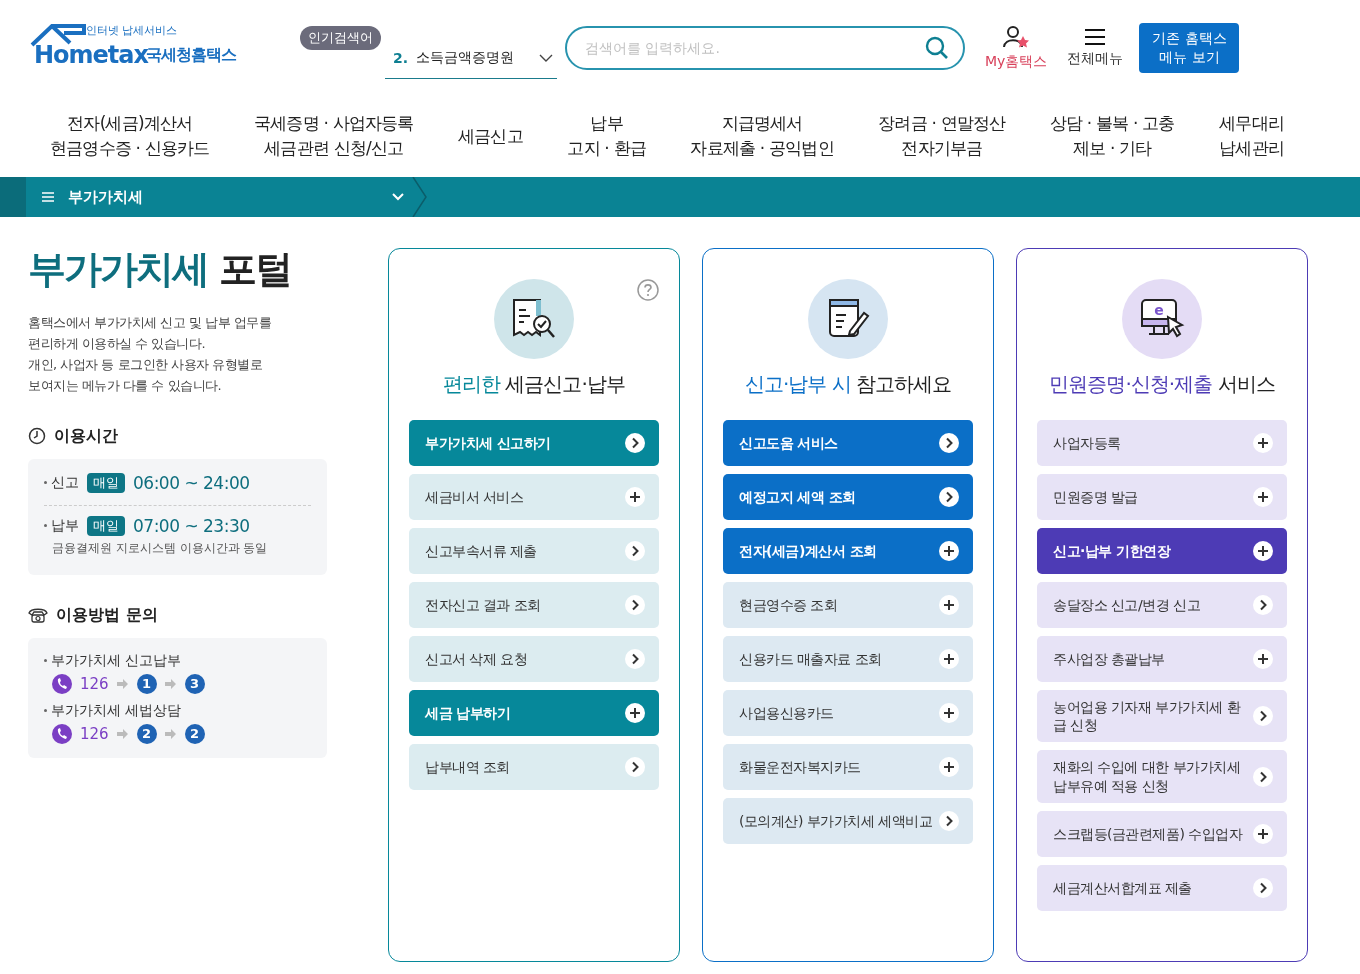 This screenshot has height=974, width=1360. What do you see at coordinates (1112, 136) in the screenshot?
I see `nav-menu-item: 상담 · 불복 · 고충 제보 · 기타` at bounding box center [1112, 136].